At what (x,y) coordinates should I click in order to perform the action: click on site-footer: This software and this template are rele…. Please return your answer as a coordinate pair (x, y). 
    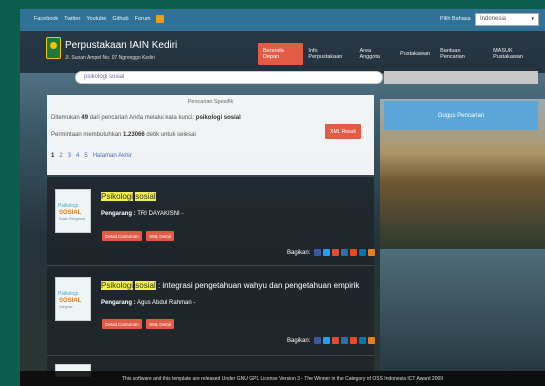
    Looking at the image, I should click on (282, 378).